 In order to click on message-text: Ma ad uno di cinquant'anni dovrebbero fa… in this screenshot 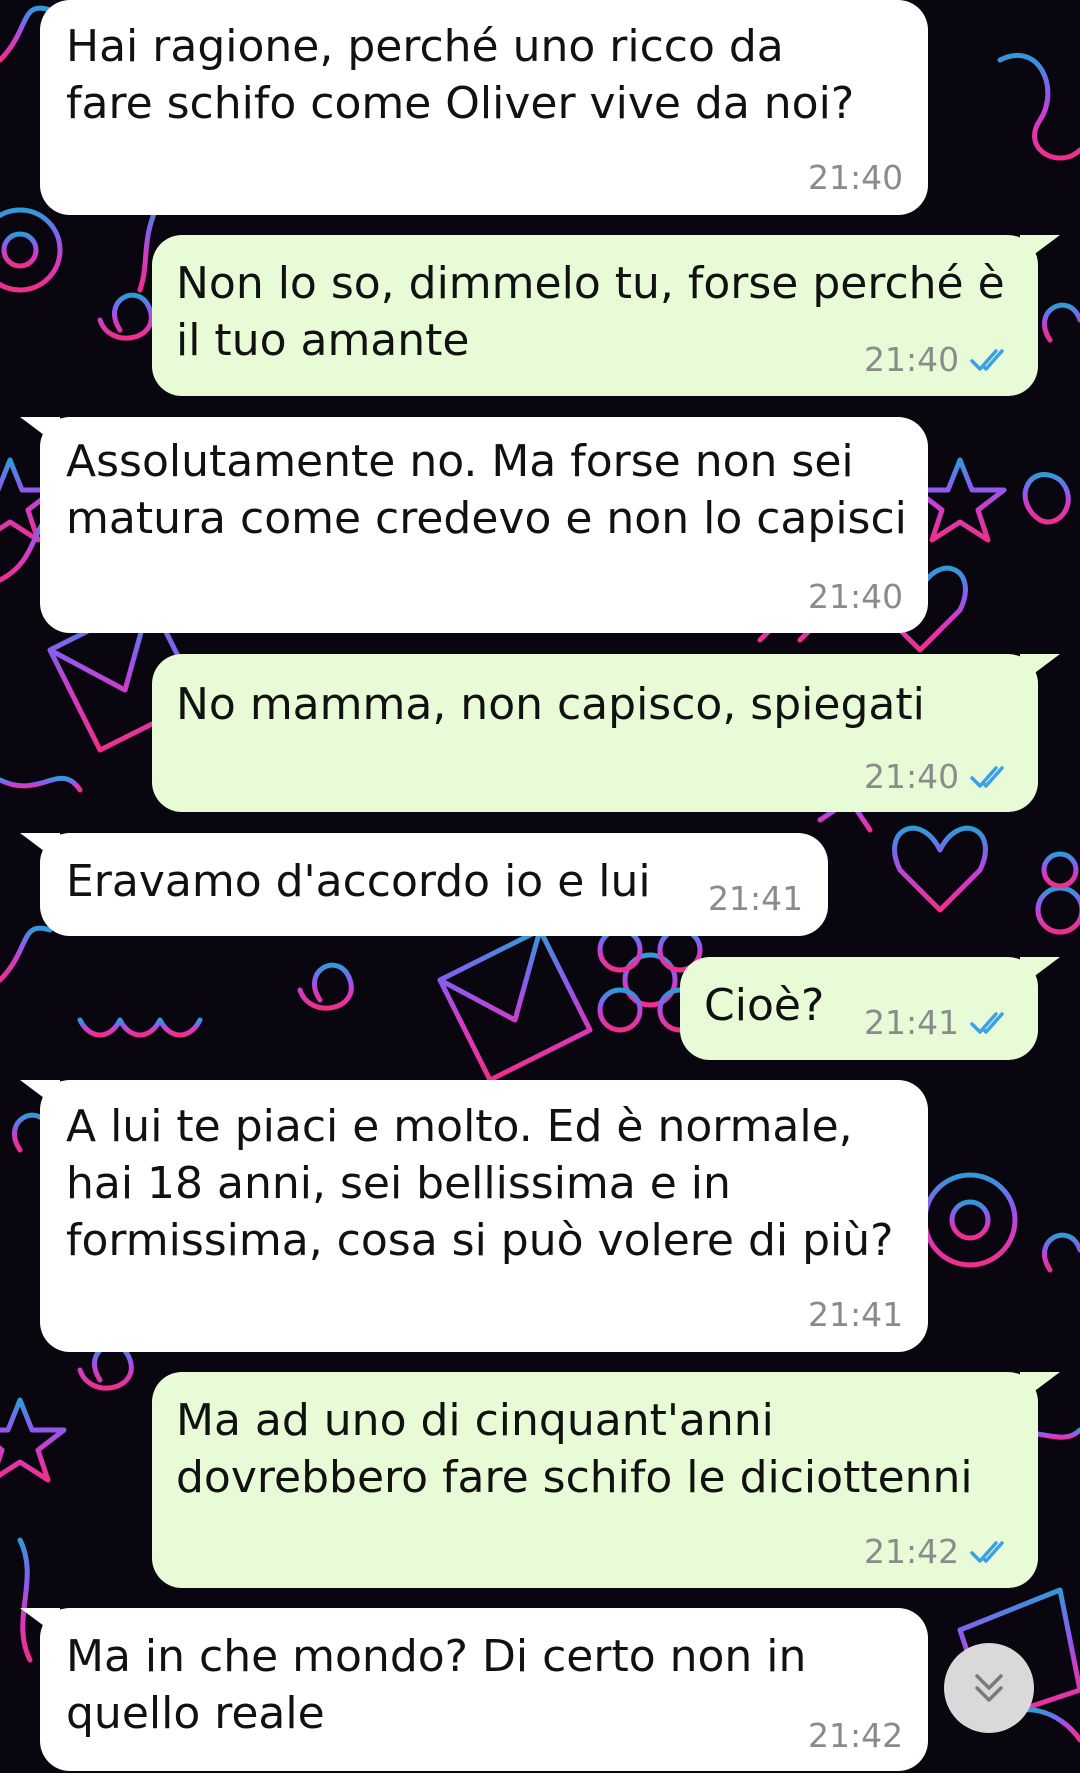, I will do `click(574, 1449)`.